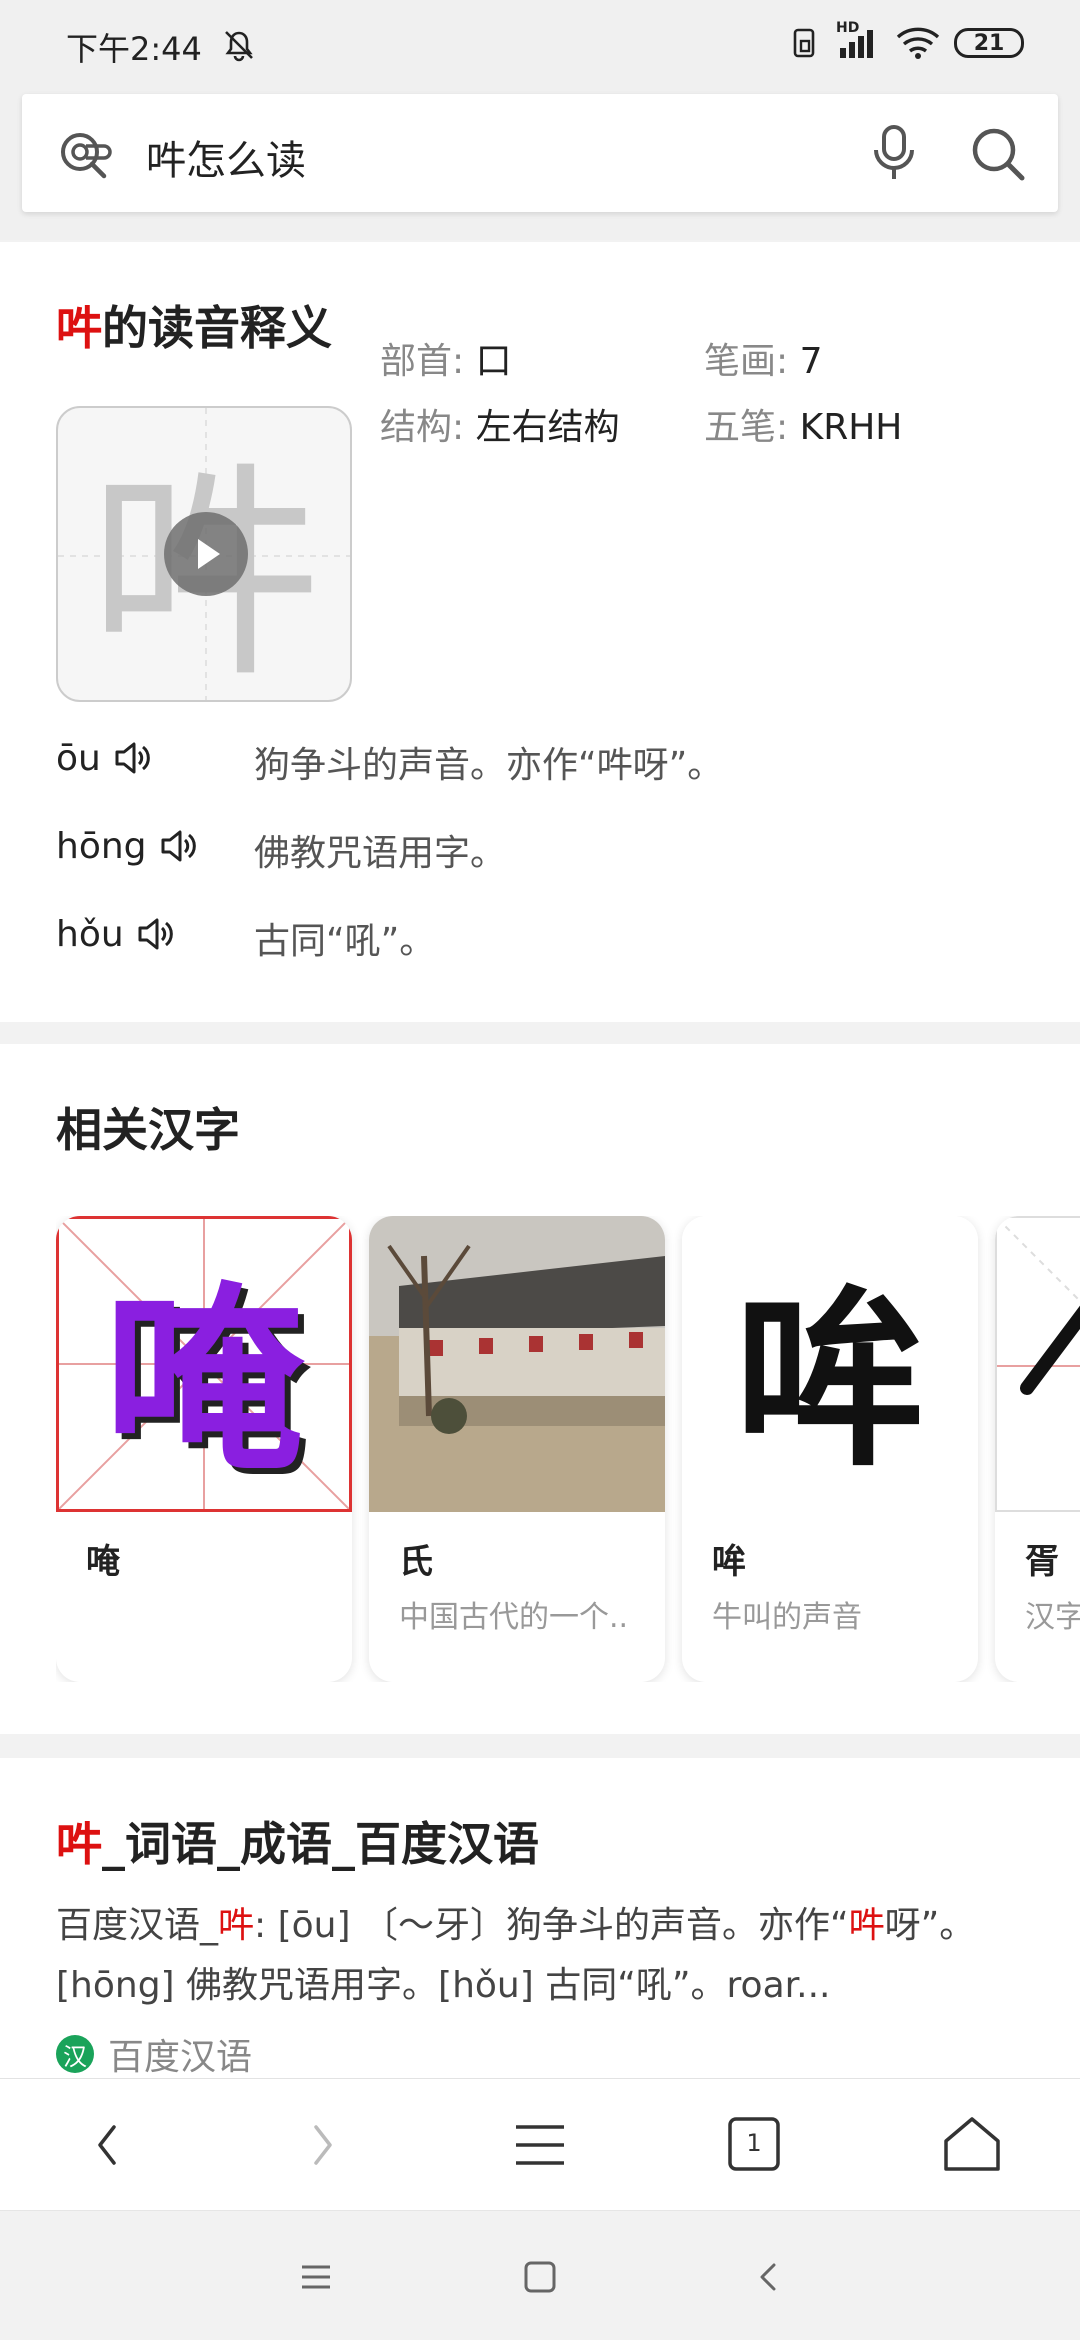  What do you see at coordinates (729, 1562) in the screenshot?
I see `tile-name: 哞` at bounding box center [729, 1562].